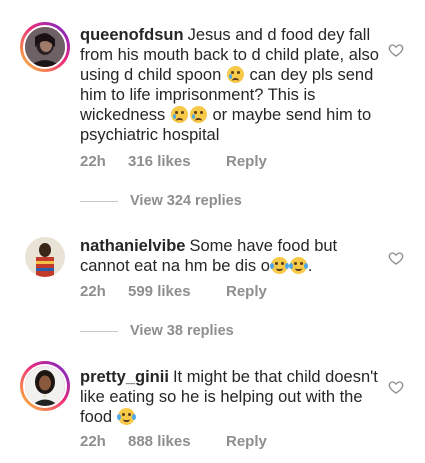 The height and width of the screenshot is (463, 425). I want to click on comment-username: nathanielvibe, so click(132, 246).